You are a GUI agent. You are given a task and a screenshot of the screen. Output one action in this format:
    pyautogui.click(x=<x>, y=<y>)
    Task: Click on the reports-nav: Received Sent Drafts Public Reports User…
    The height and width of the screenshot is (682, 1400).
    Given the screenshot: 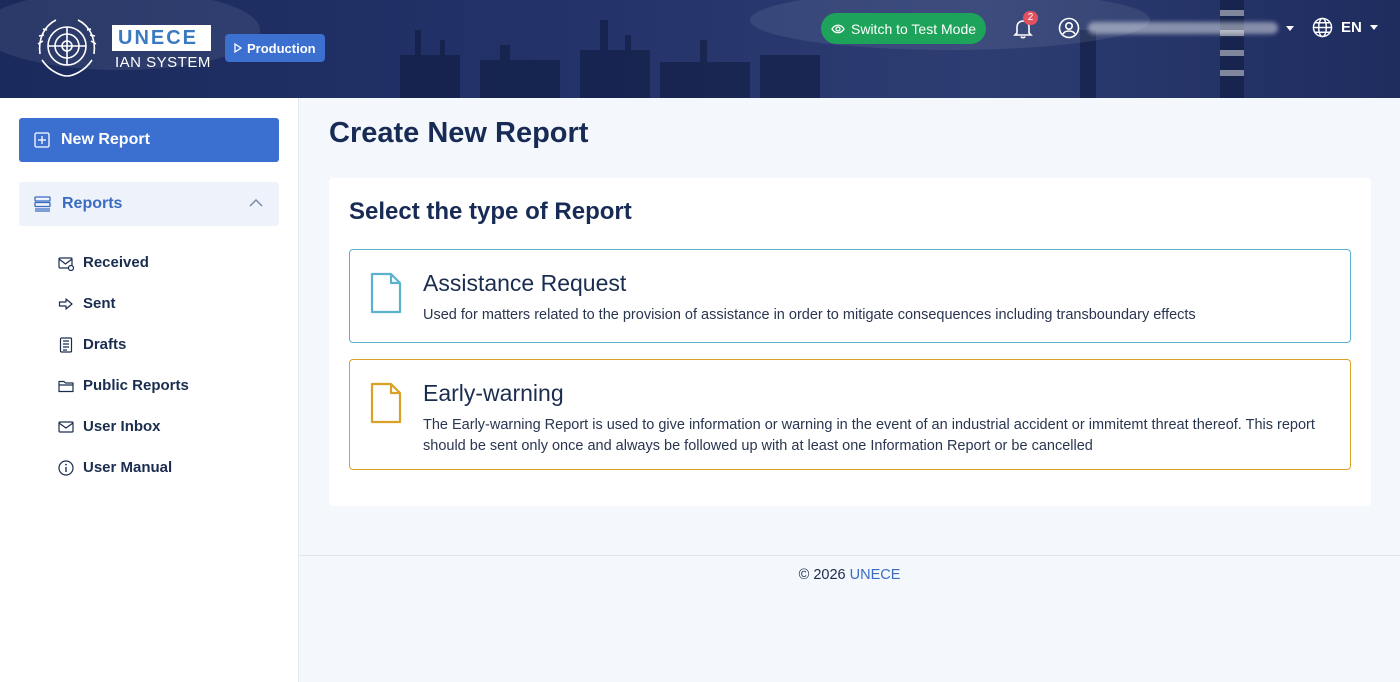 What is the action you would take?
    pyautogui.click(x=123, y=365)
    